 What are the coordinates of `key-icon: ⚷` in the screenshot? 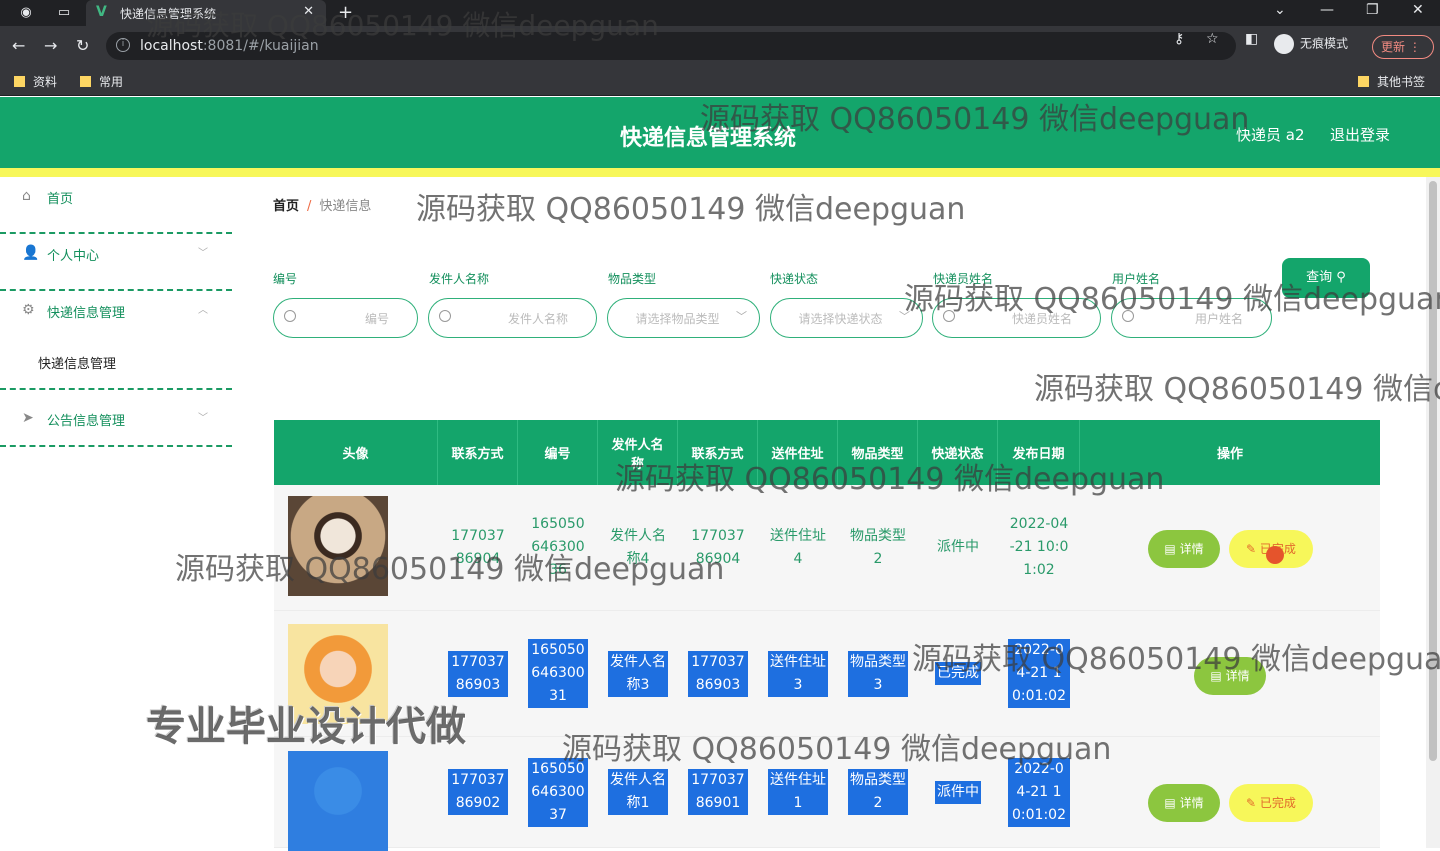 It's located at (1179, 39).